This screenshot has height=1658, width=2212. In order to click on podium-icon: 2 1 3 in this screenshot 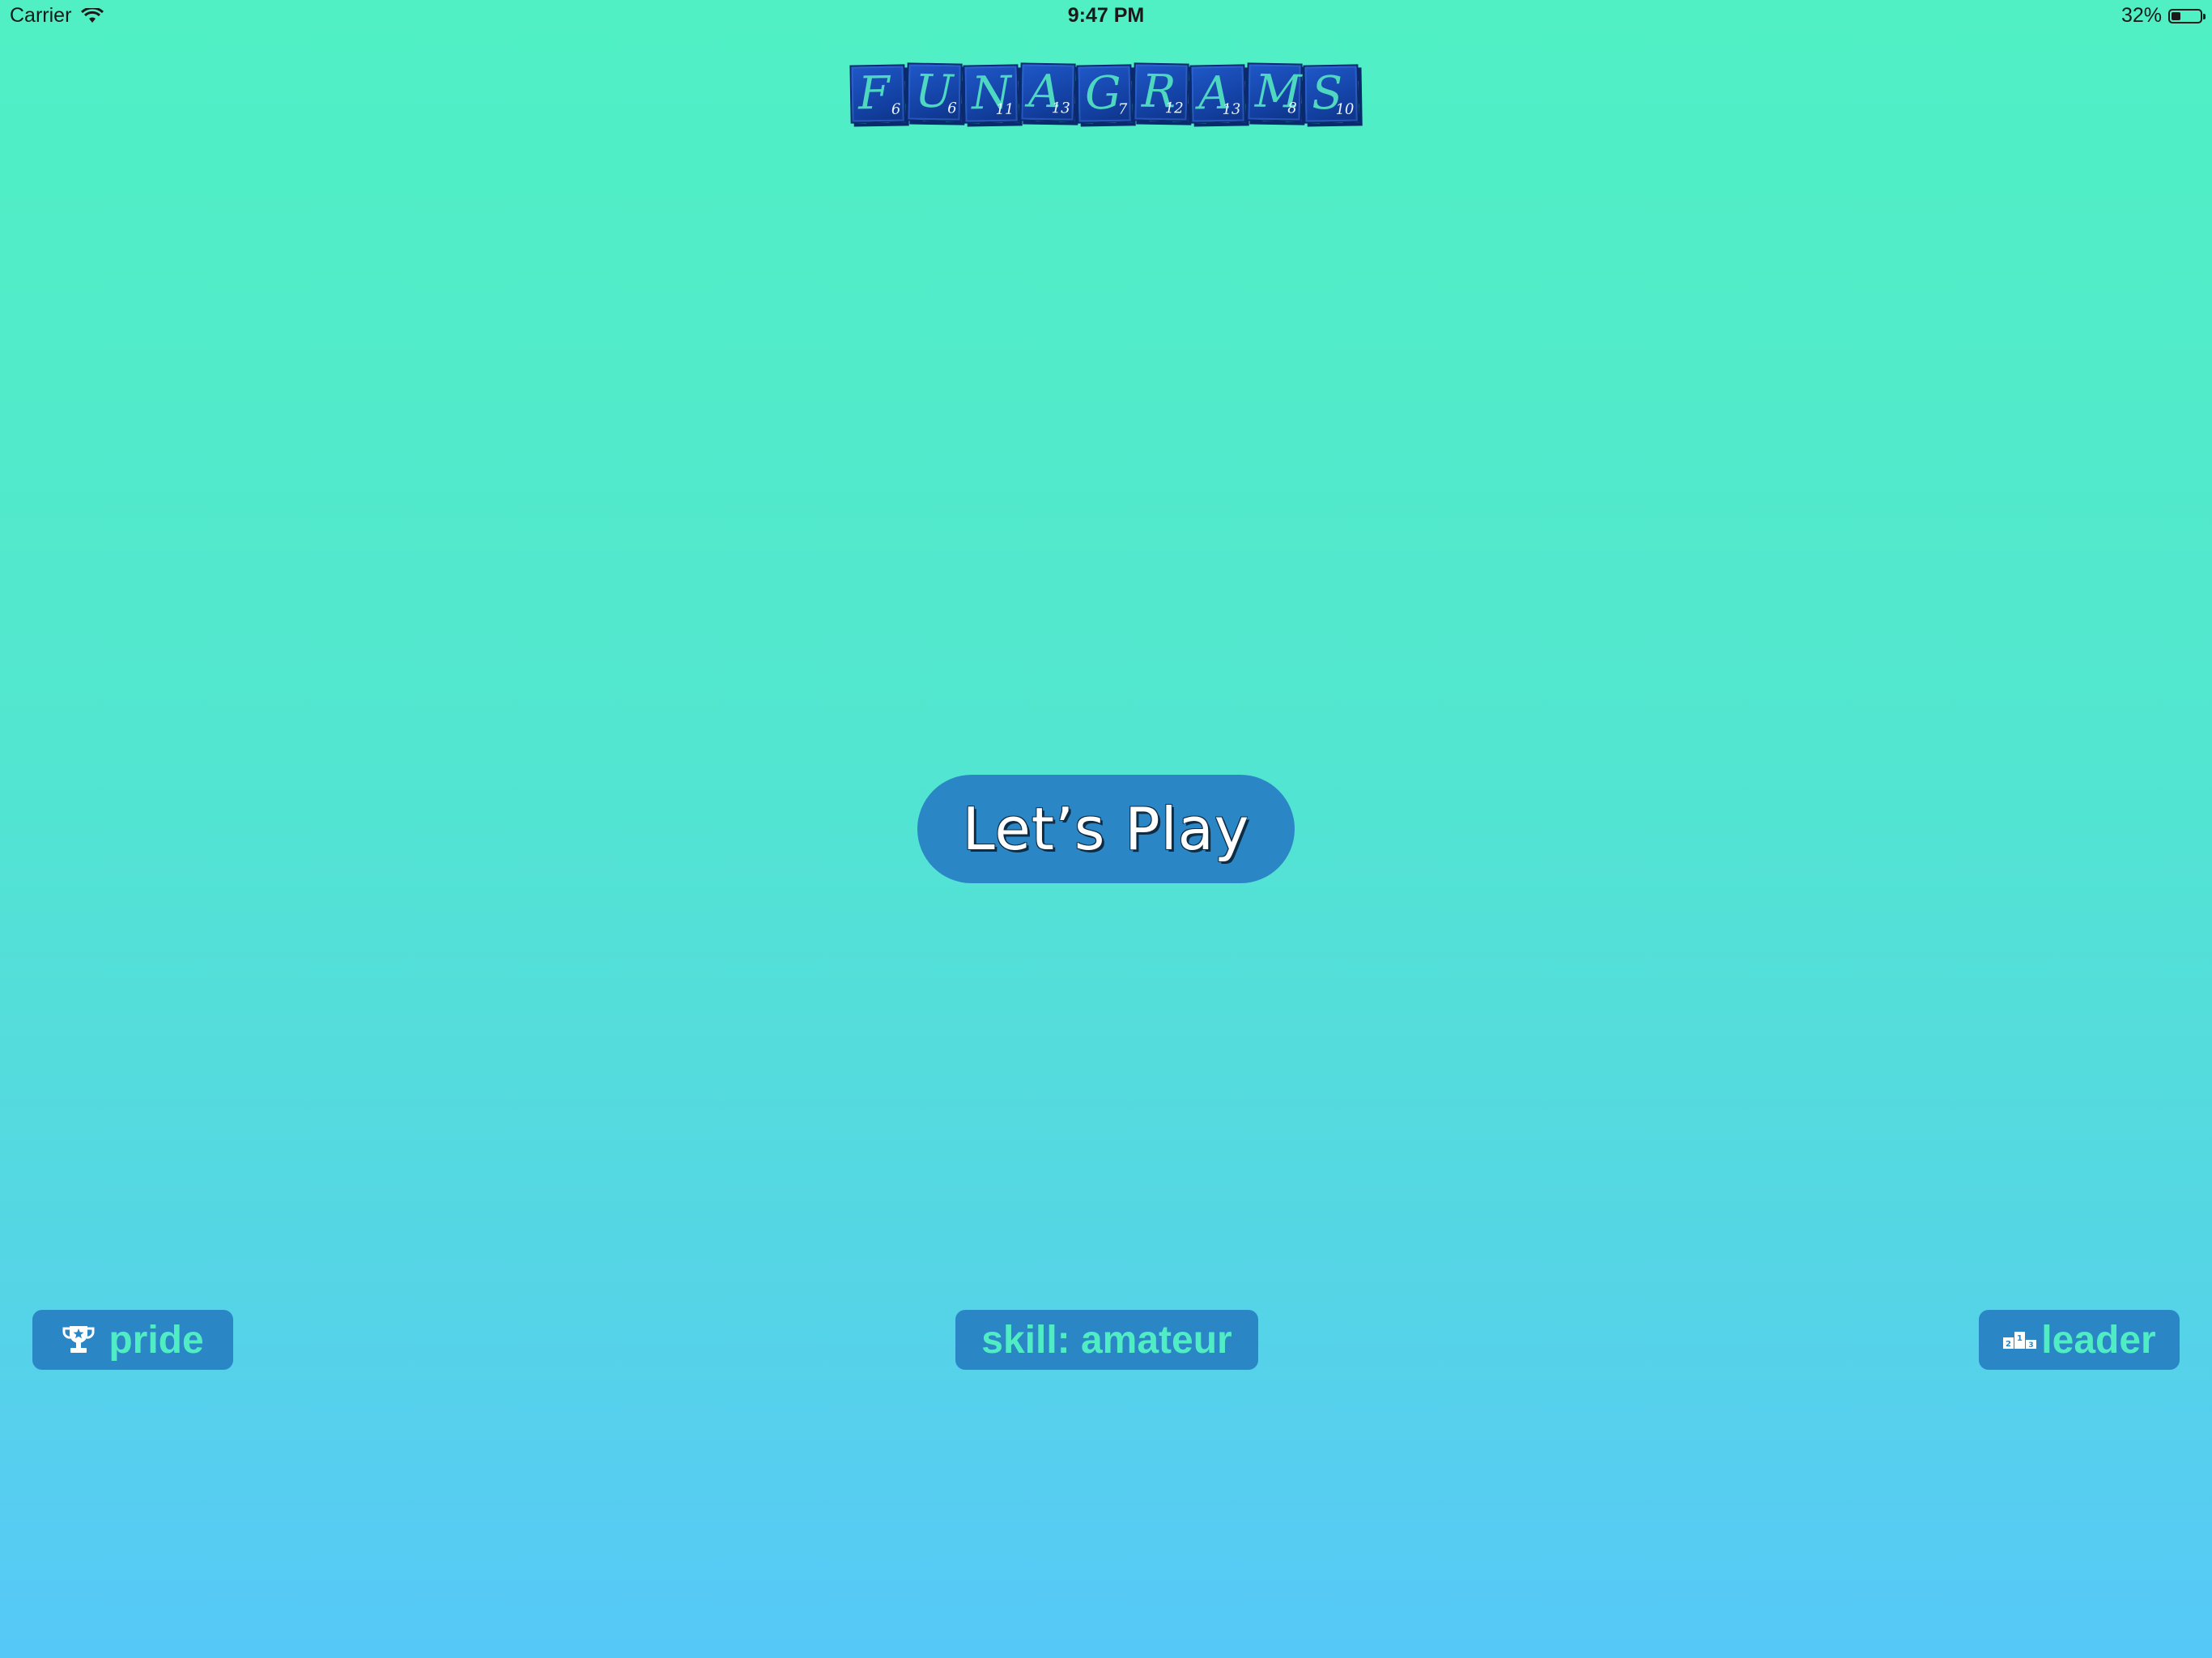, I will do `click(2020, 1340)`.